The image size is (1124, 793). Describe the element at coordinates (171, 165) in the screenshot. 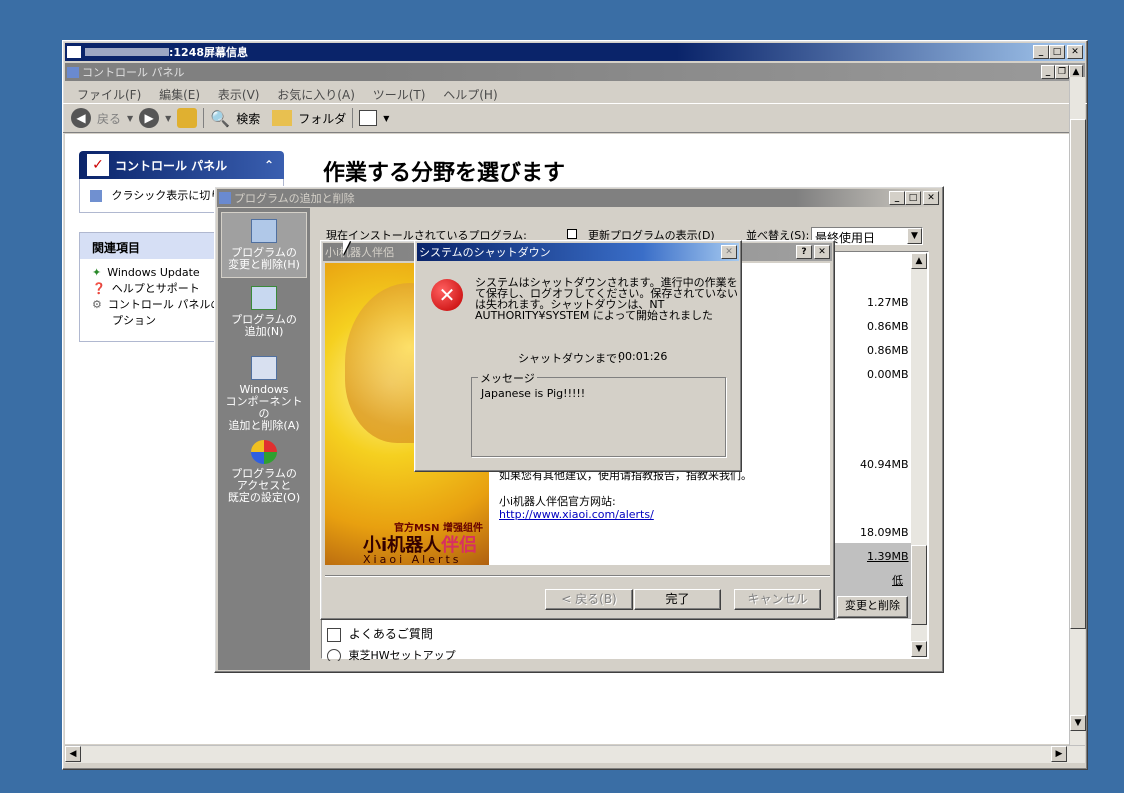

I see `cp-side-title: コントロール パネル` at that location.